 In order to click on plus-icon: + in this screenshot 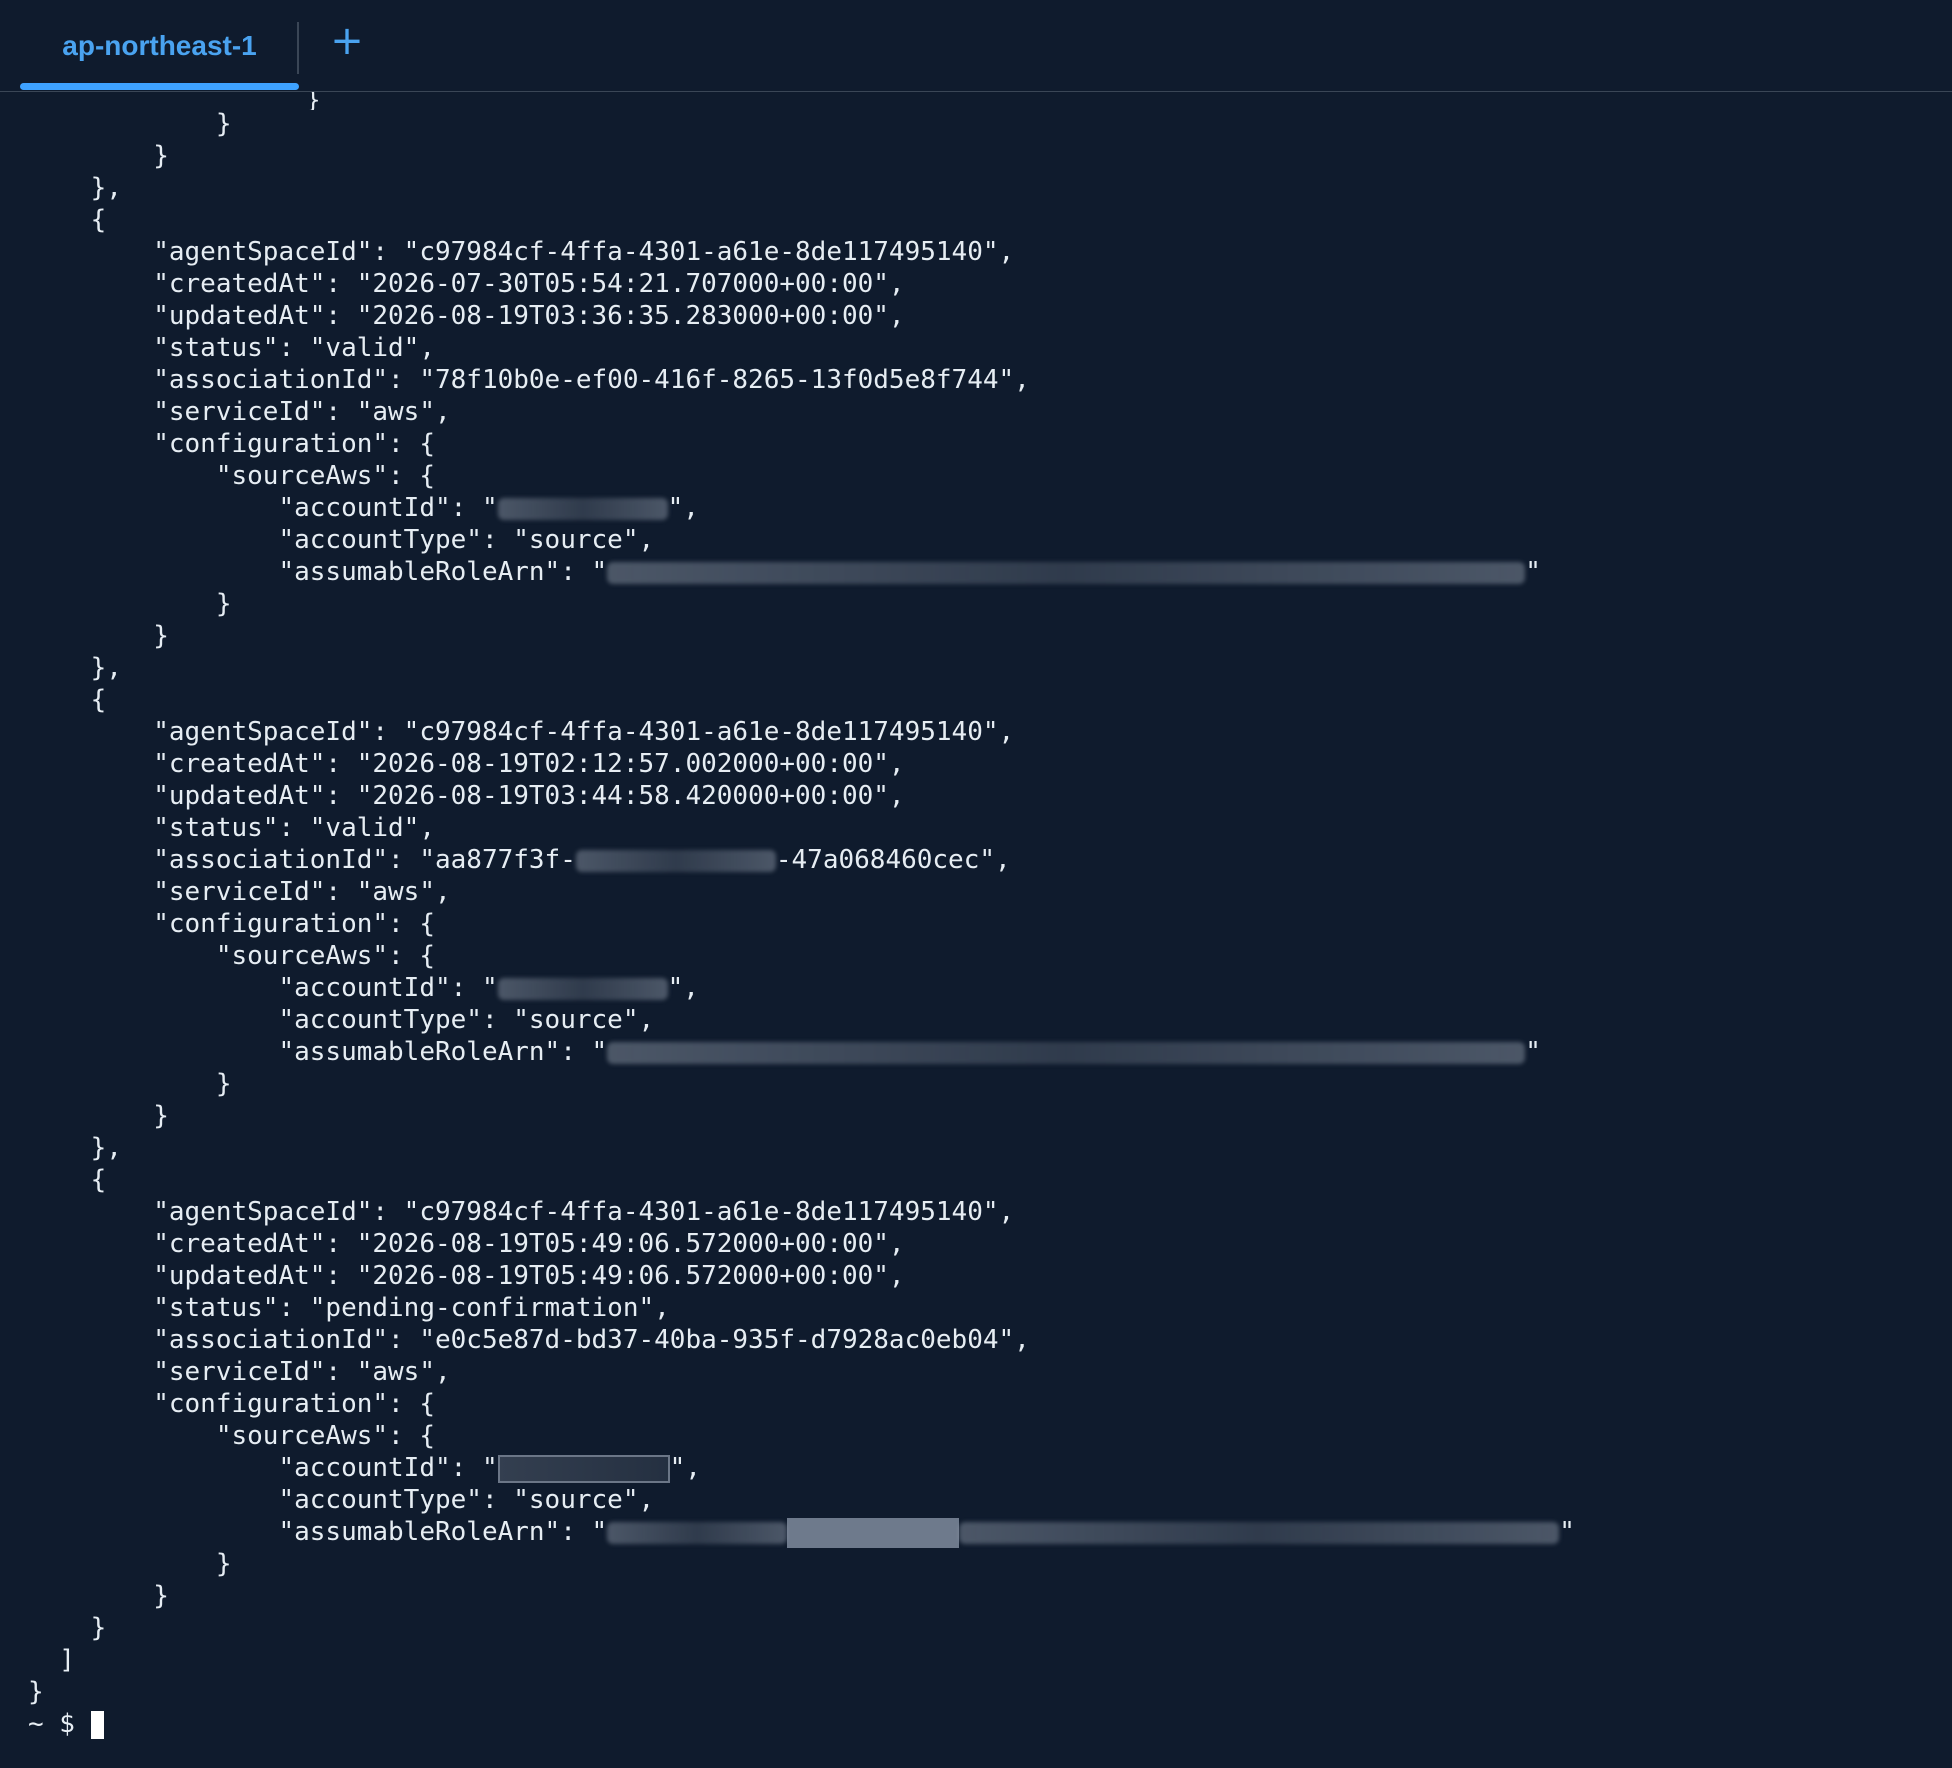, I will do `click(347, 41)`.